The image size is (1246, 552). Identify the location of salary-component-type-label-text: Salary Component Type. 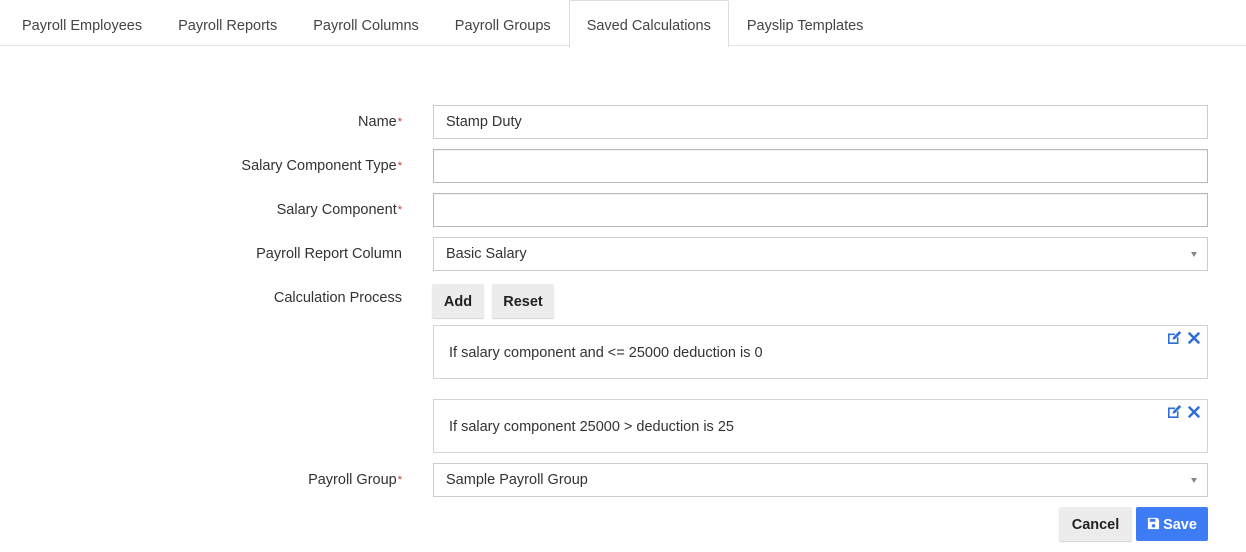
(319, 166).